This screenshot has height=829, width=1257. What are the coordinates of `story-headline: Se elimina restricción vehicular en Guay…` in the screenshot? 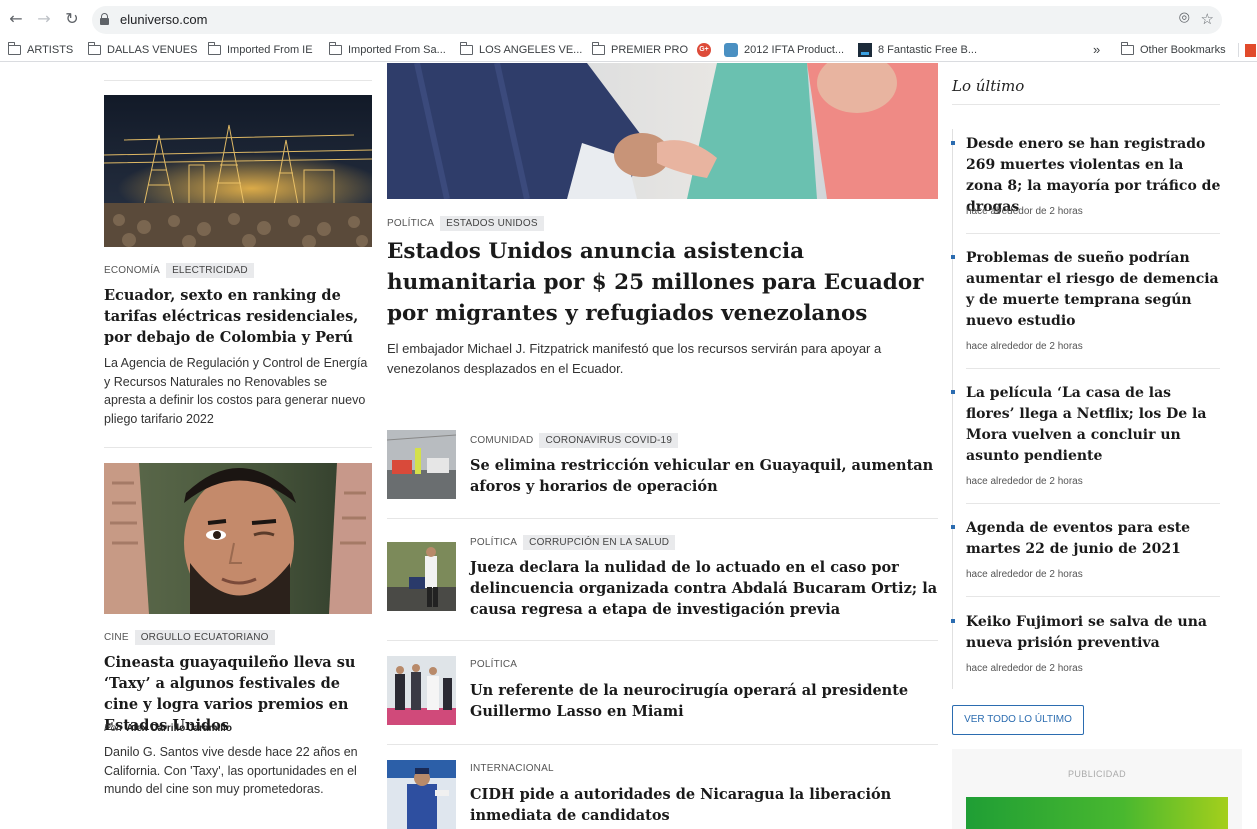 It's located at (704, 476).